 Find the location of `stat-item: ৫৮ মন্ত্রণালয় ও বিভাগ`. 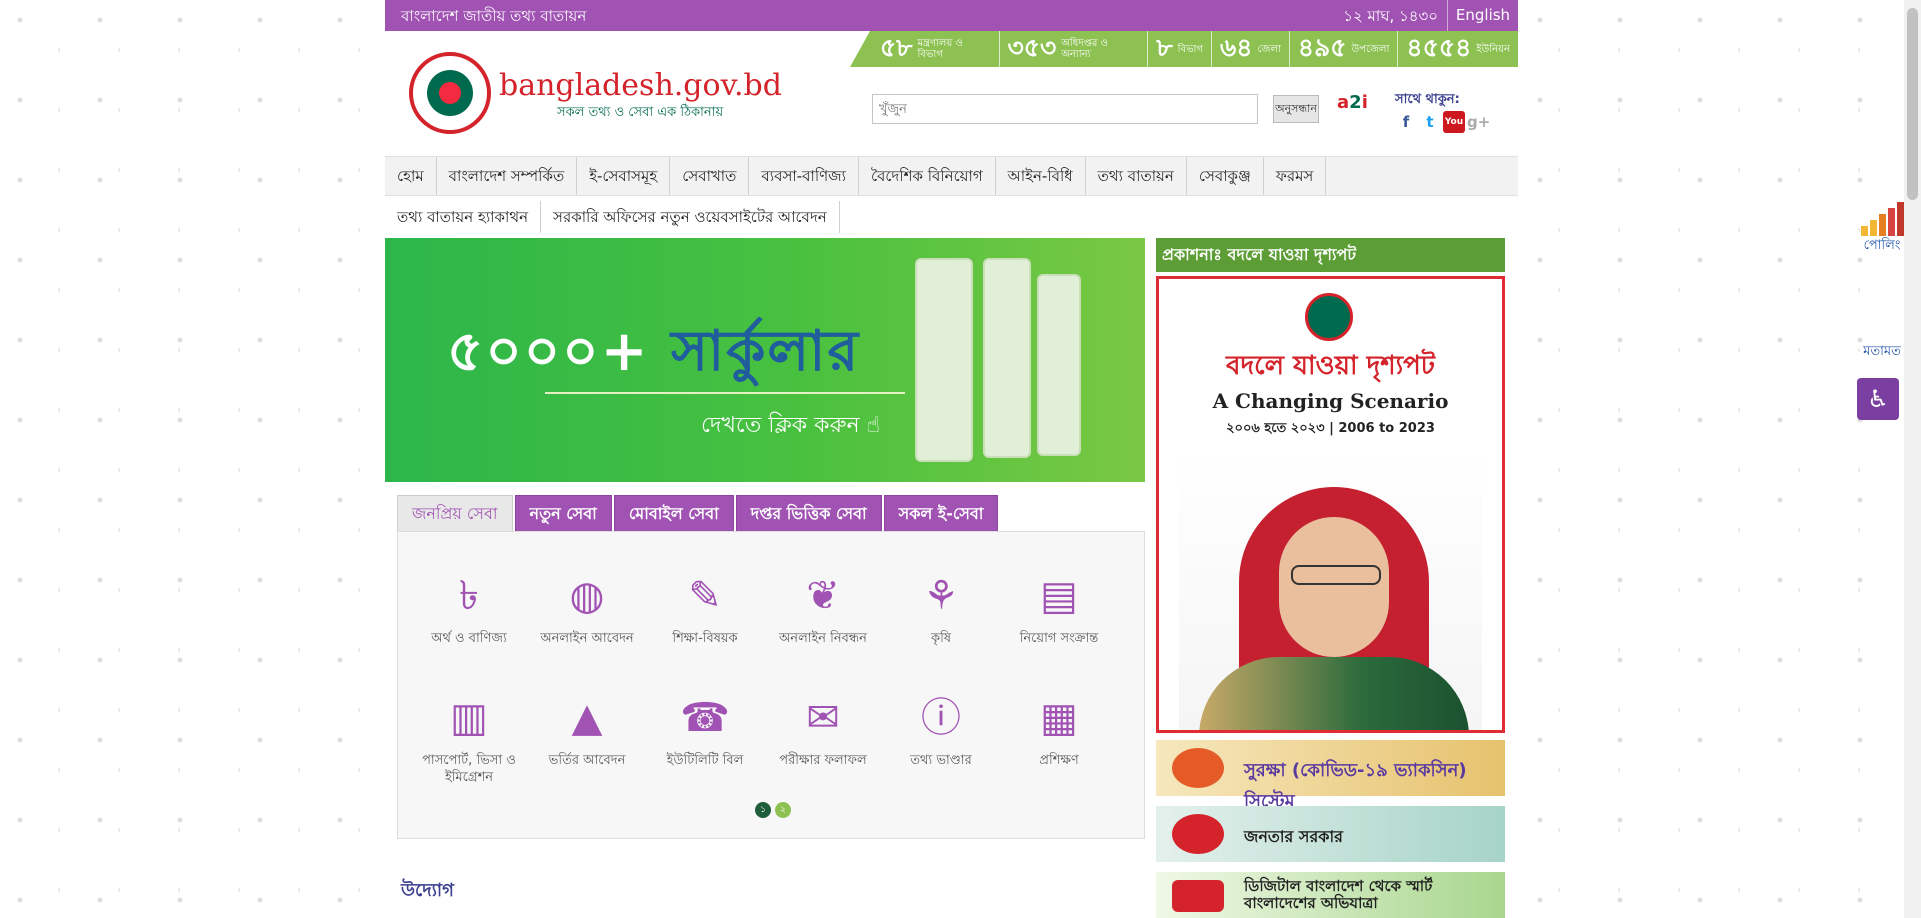

stat-item: ৫৮ মন্ত্রণালয় ও বিভাগ is located at coordinates (925, 49).